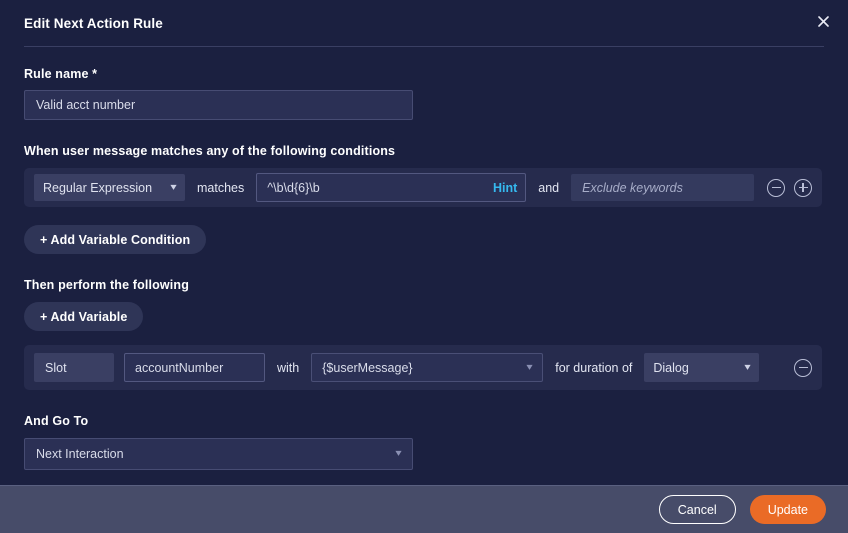 Image resolution: width=848 pixels, height=533 pixels. What do you see at coordinates (424, 509) in the screenshot?
I see `dialog-footer: Cancel Update` at bounding box center [424, 509].